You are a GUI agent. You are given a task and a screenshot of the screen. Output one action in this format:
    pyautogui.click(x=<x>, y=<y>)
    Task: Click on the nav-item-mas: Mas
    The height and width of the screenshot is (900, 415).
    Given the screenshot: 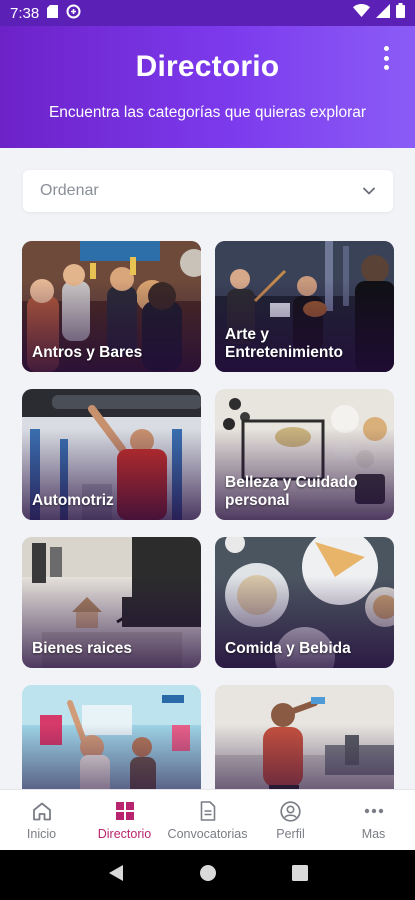 What is the action you would take?
    pyautogui.click(x=373, y=820)
    